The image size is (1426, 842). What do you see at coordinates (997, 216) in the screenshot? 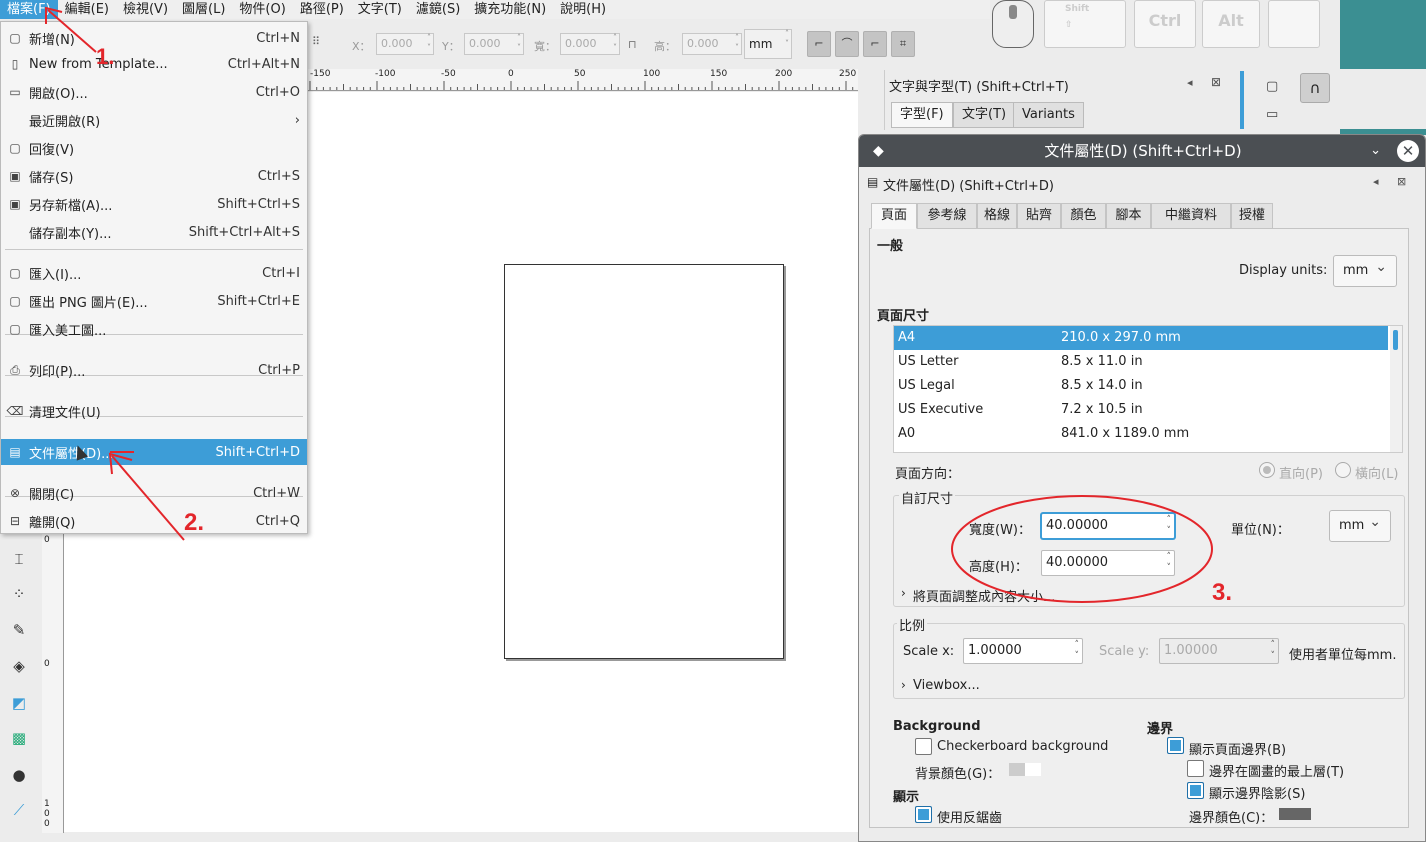
I see `dialog-tab: 格線` at bounding box center [997, 216].